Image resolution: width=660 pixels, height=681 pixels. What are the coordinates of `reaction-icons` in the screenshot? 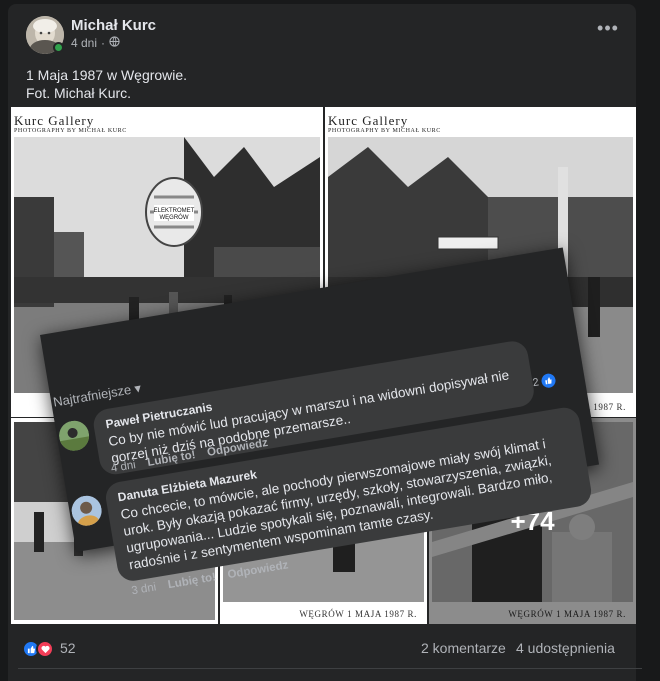 It's located at (38, 649).